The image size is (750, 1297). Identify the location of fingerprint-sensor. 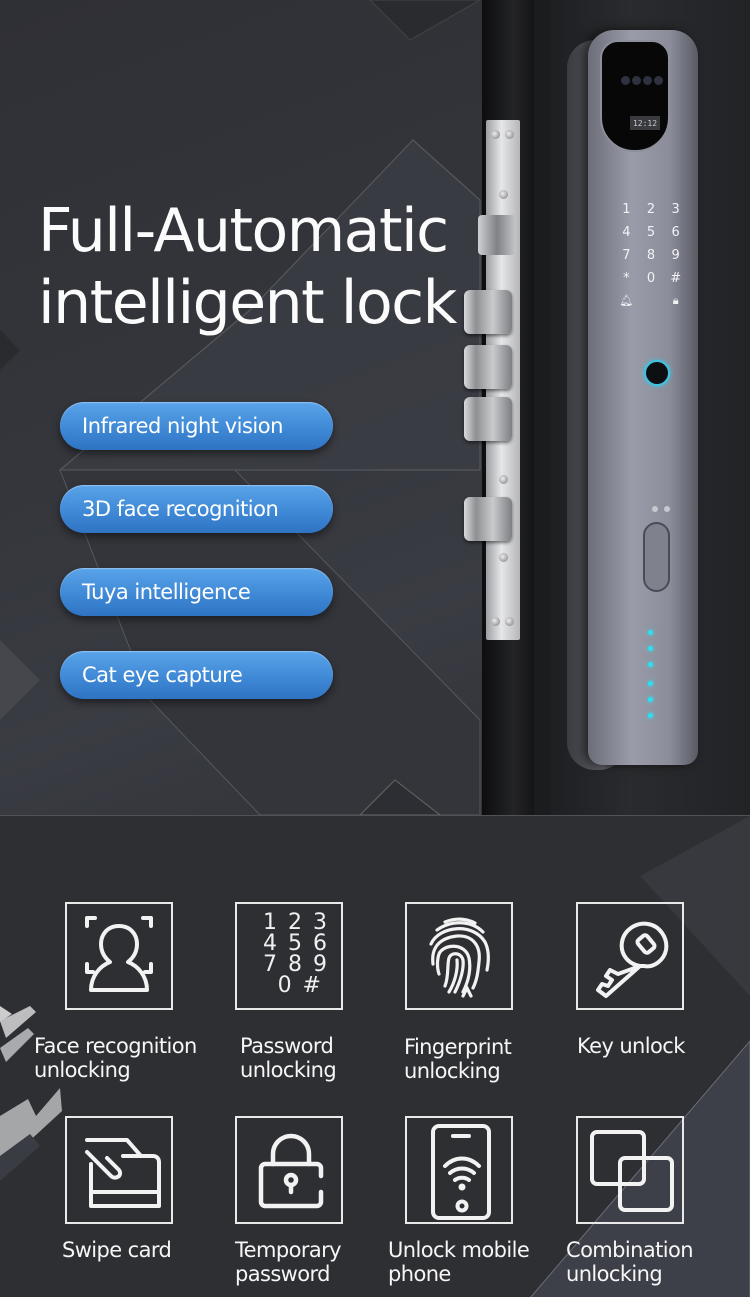
(657, 373).